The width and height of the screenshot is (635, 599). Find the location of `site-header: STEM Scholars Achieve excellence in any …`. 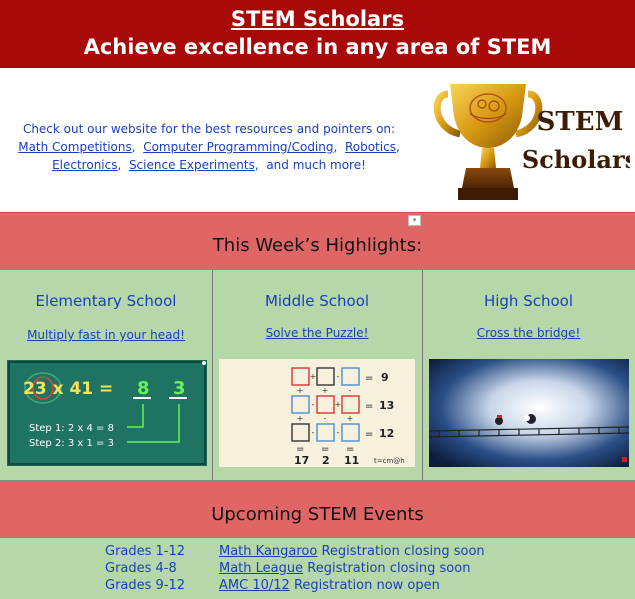

site-header: STEM Scholars Achieve excellence in any … is located at coordinates (317, 34).